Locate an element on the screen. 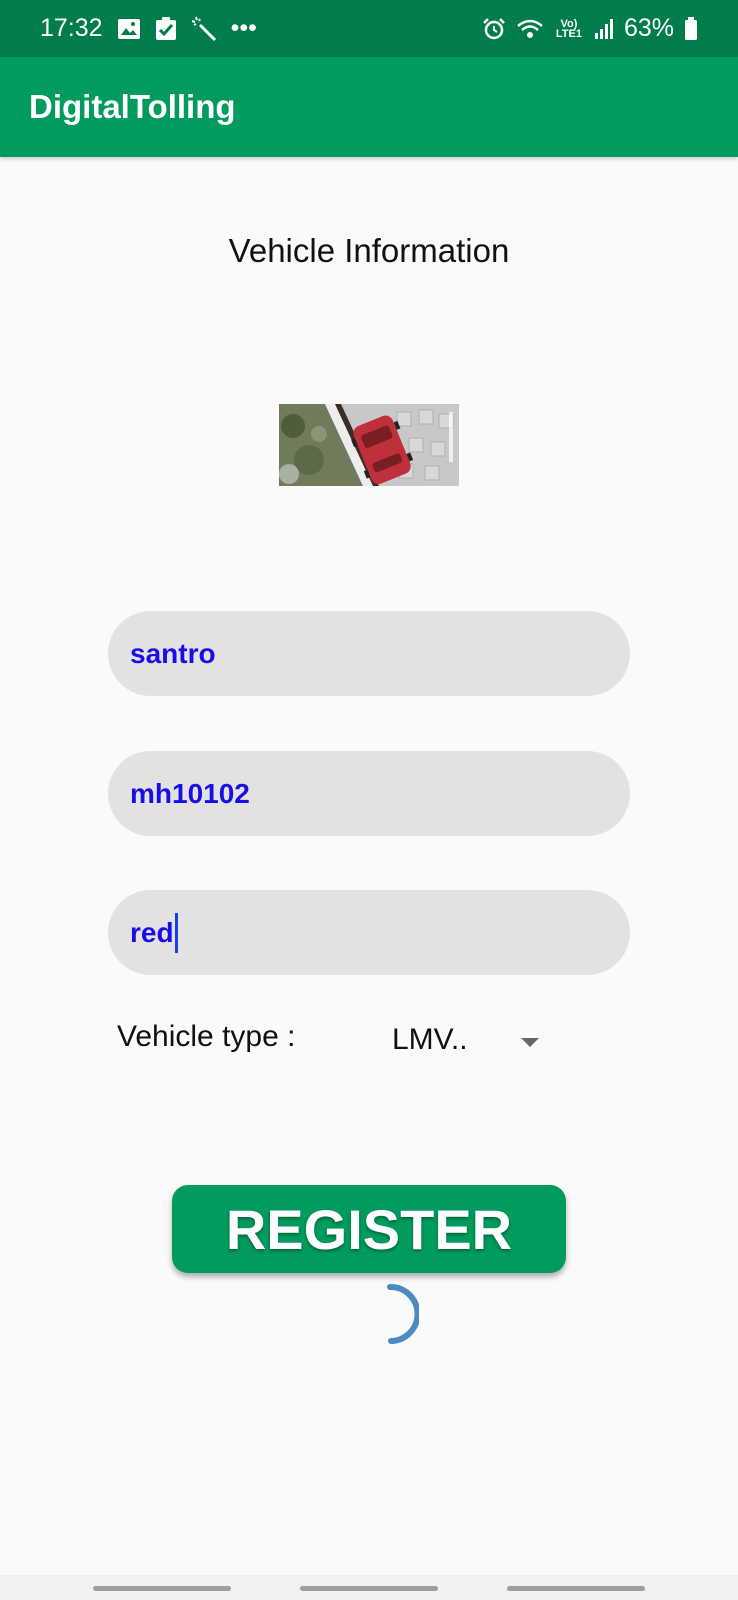  vehicle-model-value: santro is located at coordinates (173, 653).